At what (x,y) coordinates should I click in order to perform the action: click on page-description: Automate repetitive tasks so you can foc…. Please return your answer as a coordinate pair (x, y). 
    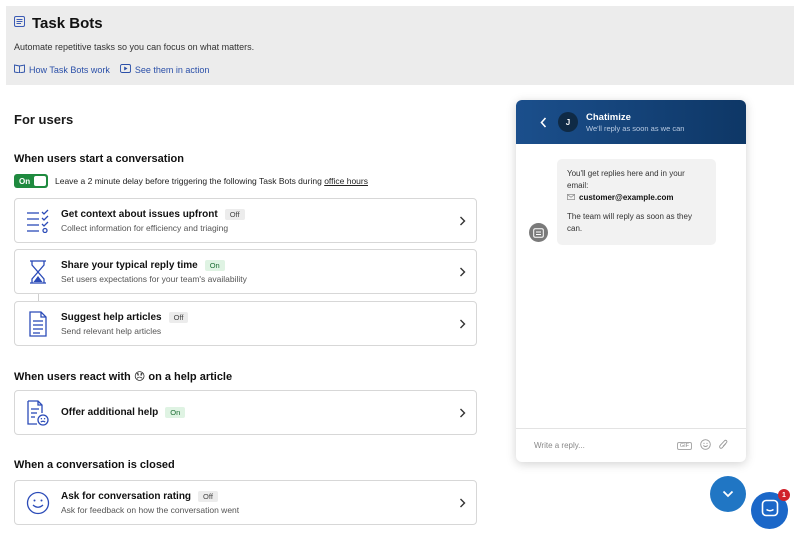
    Looking at the image, I should click on (134, 47).